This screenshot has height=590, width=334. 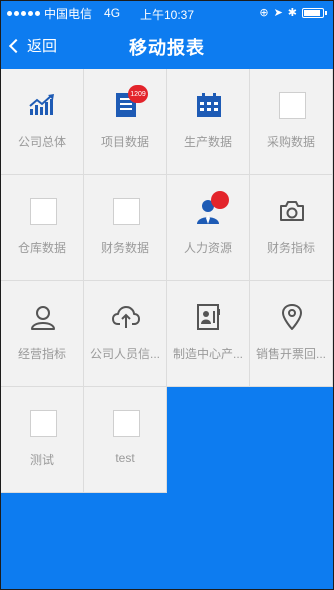 I want to click on rotation-lock-icon: ⊕, so click(x=264, y=13).